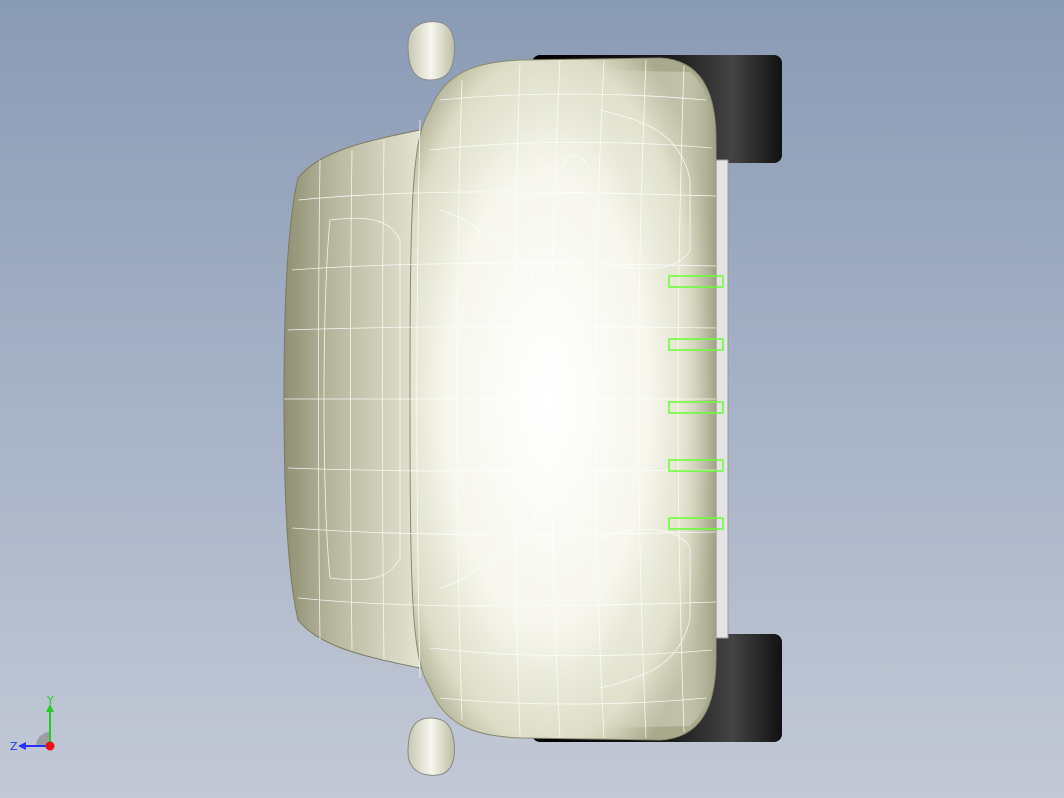 This screenshot has width=1064, height=798. I want to click on mirror-left, so click(431, 51).